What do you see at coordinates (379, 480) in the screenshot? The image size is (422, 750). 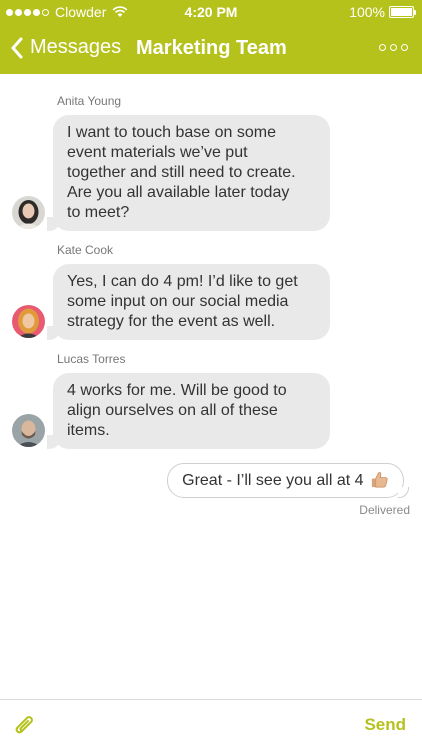 I see `thumbs-up-icon` at bounding box center [379, 480].